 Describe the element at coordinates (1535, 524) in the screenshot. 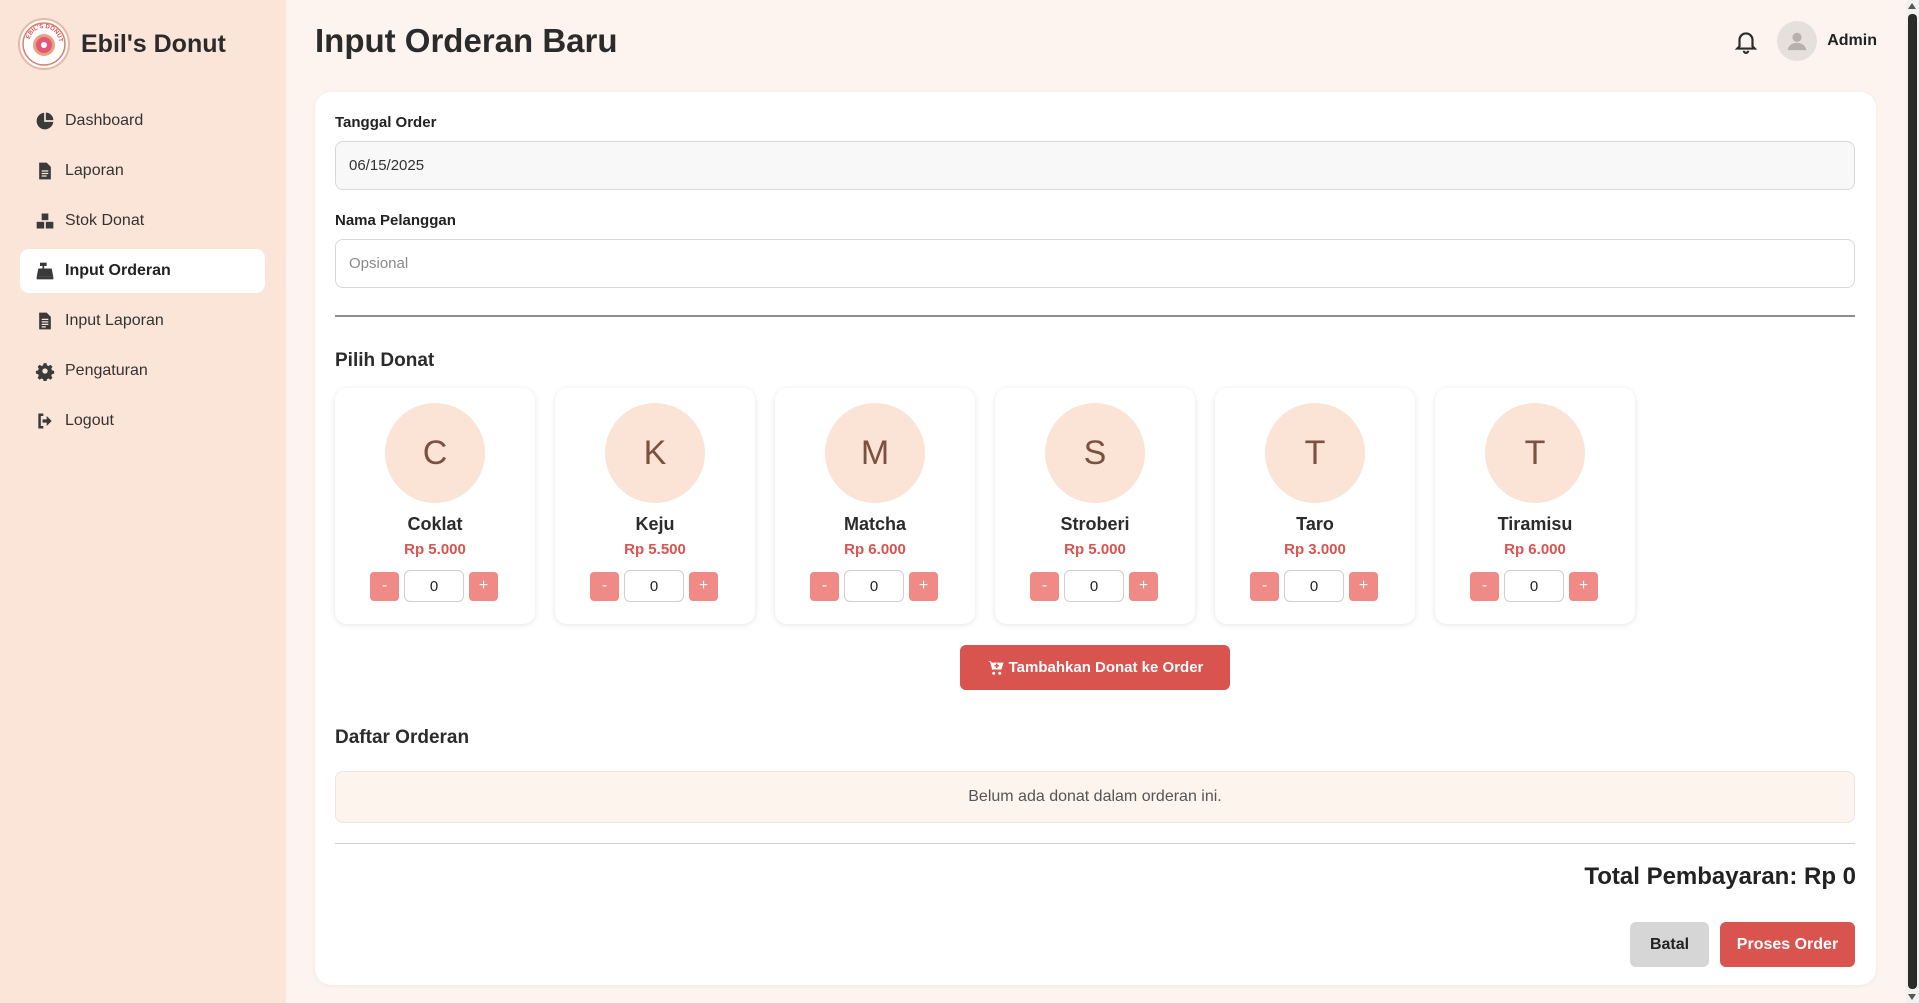

I see `donut-name: Tiramisu` at that location.